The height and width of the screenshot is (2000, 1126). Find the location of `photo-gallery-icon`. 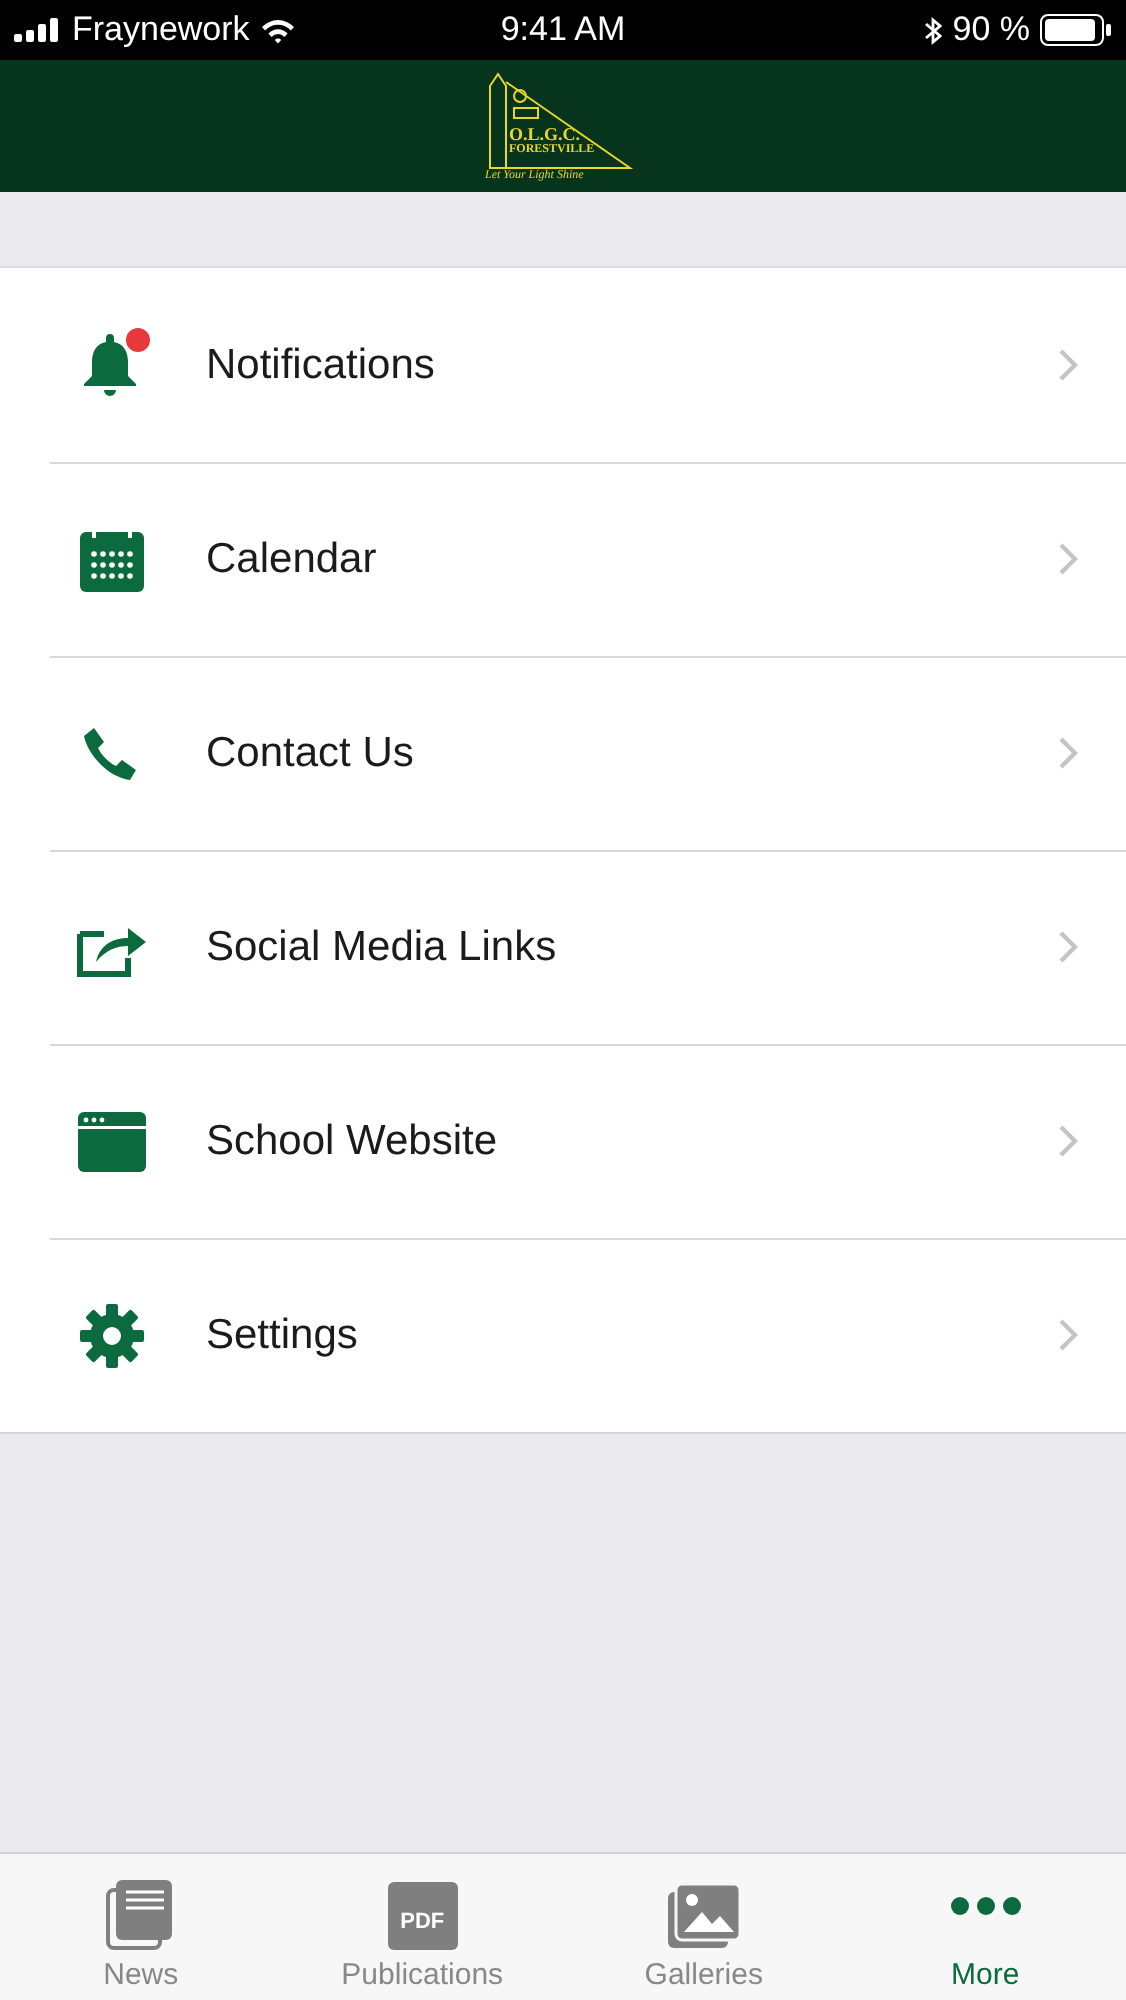

photo-gallery-icon is located at coordinates (703, 1916).